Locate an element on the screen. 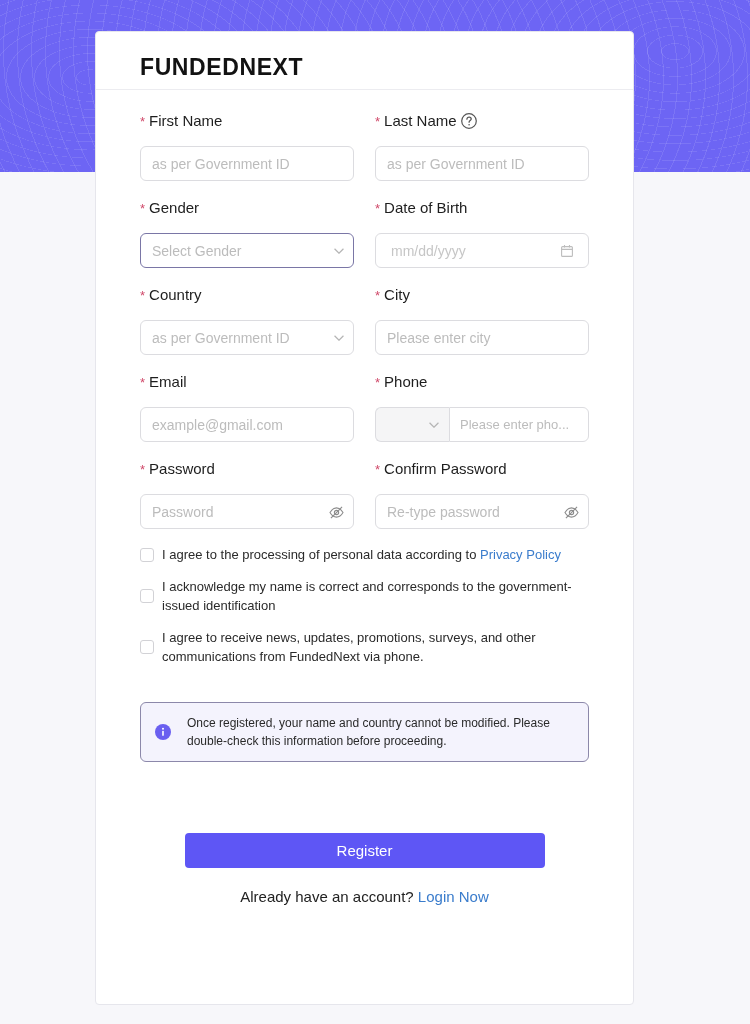 Image resolution: width=750 pixels, height=1024 pixels. consent-text: I acknowledge my name is correct and corresponds to the government-issued identification is located at coordinates (367, 596).